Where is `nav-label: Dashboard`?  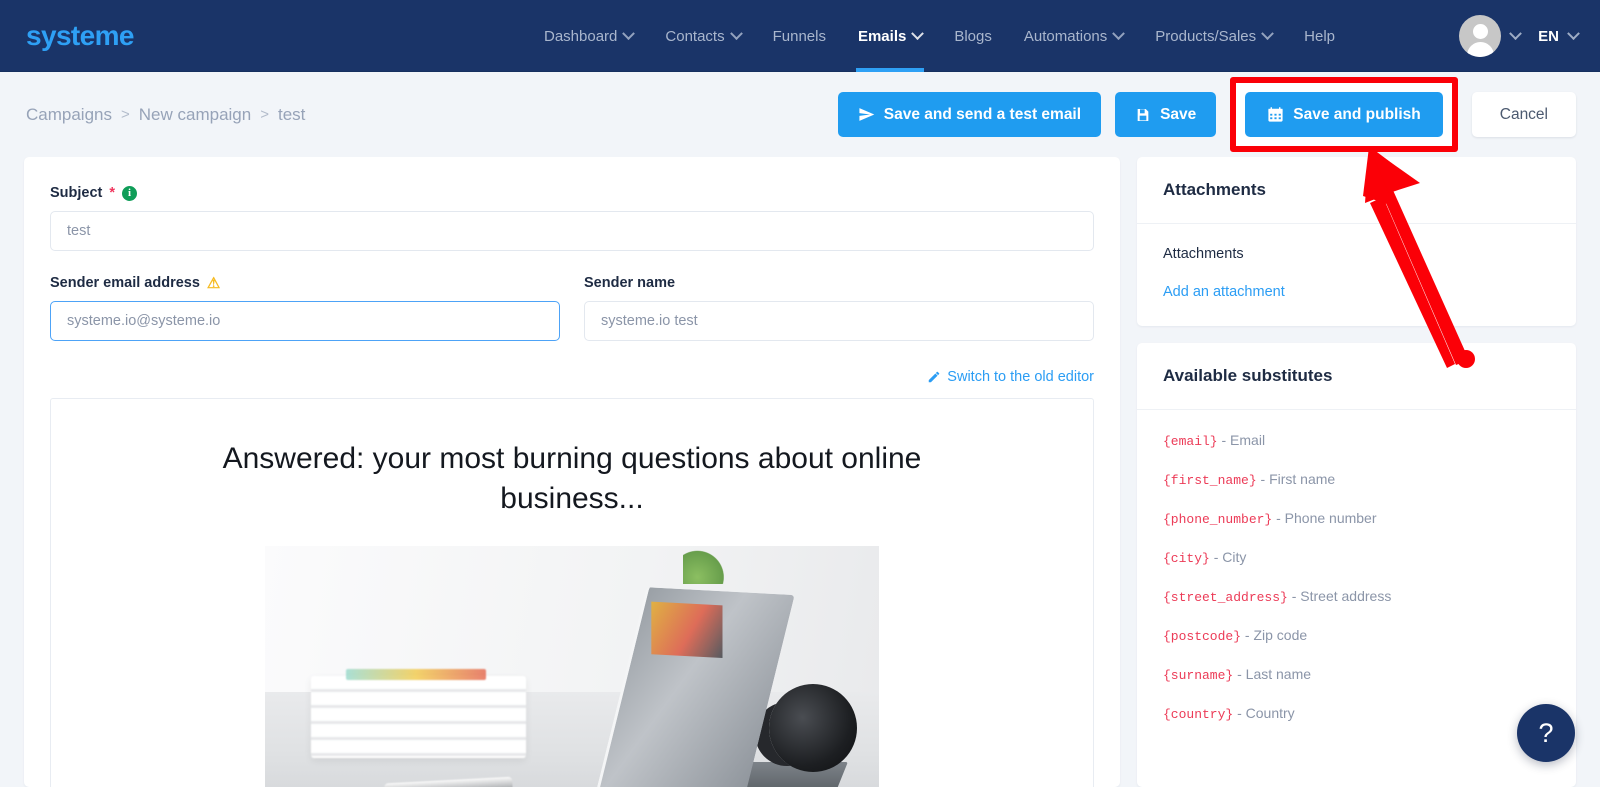 nav-label: Dashboard is located at coordinates (581, 36).